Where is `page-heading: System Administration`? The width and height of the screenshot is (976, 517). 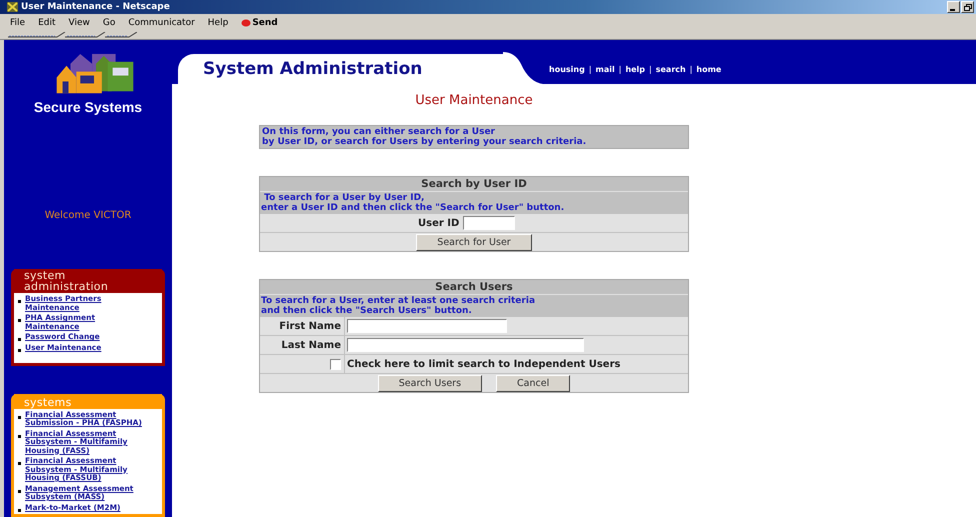 page-heading: System Administration is located at coordinates (312, 69).